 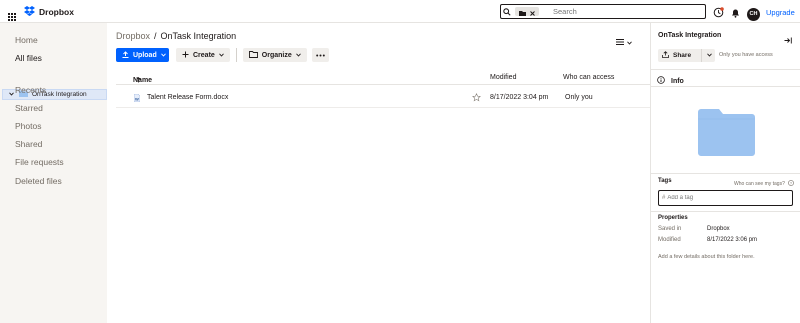 I want to click on prop-modified-value: 8/17/2022 3:06 pm, so click(x=732, y=240).